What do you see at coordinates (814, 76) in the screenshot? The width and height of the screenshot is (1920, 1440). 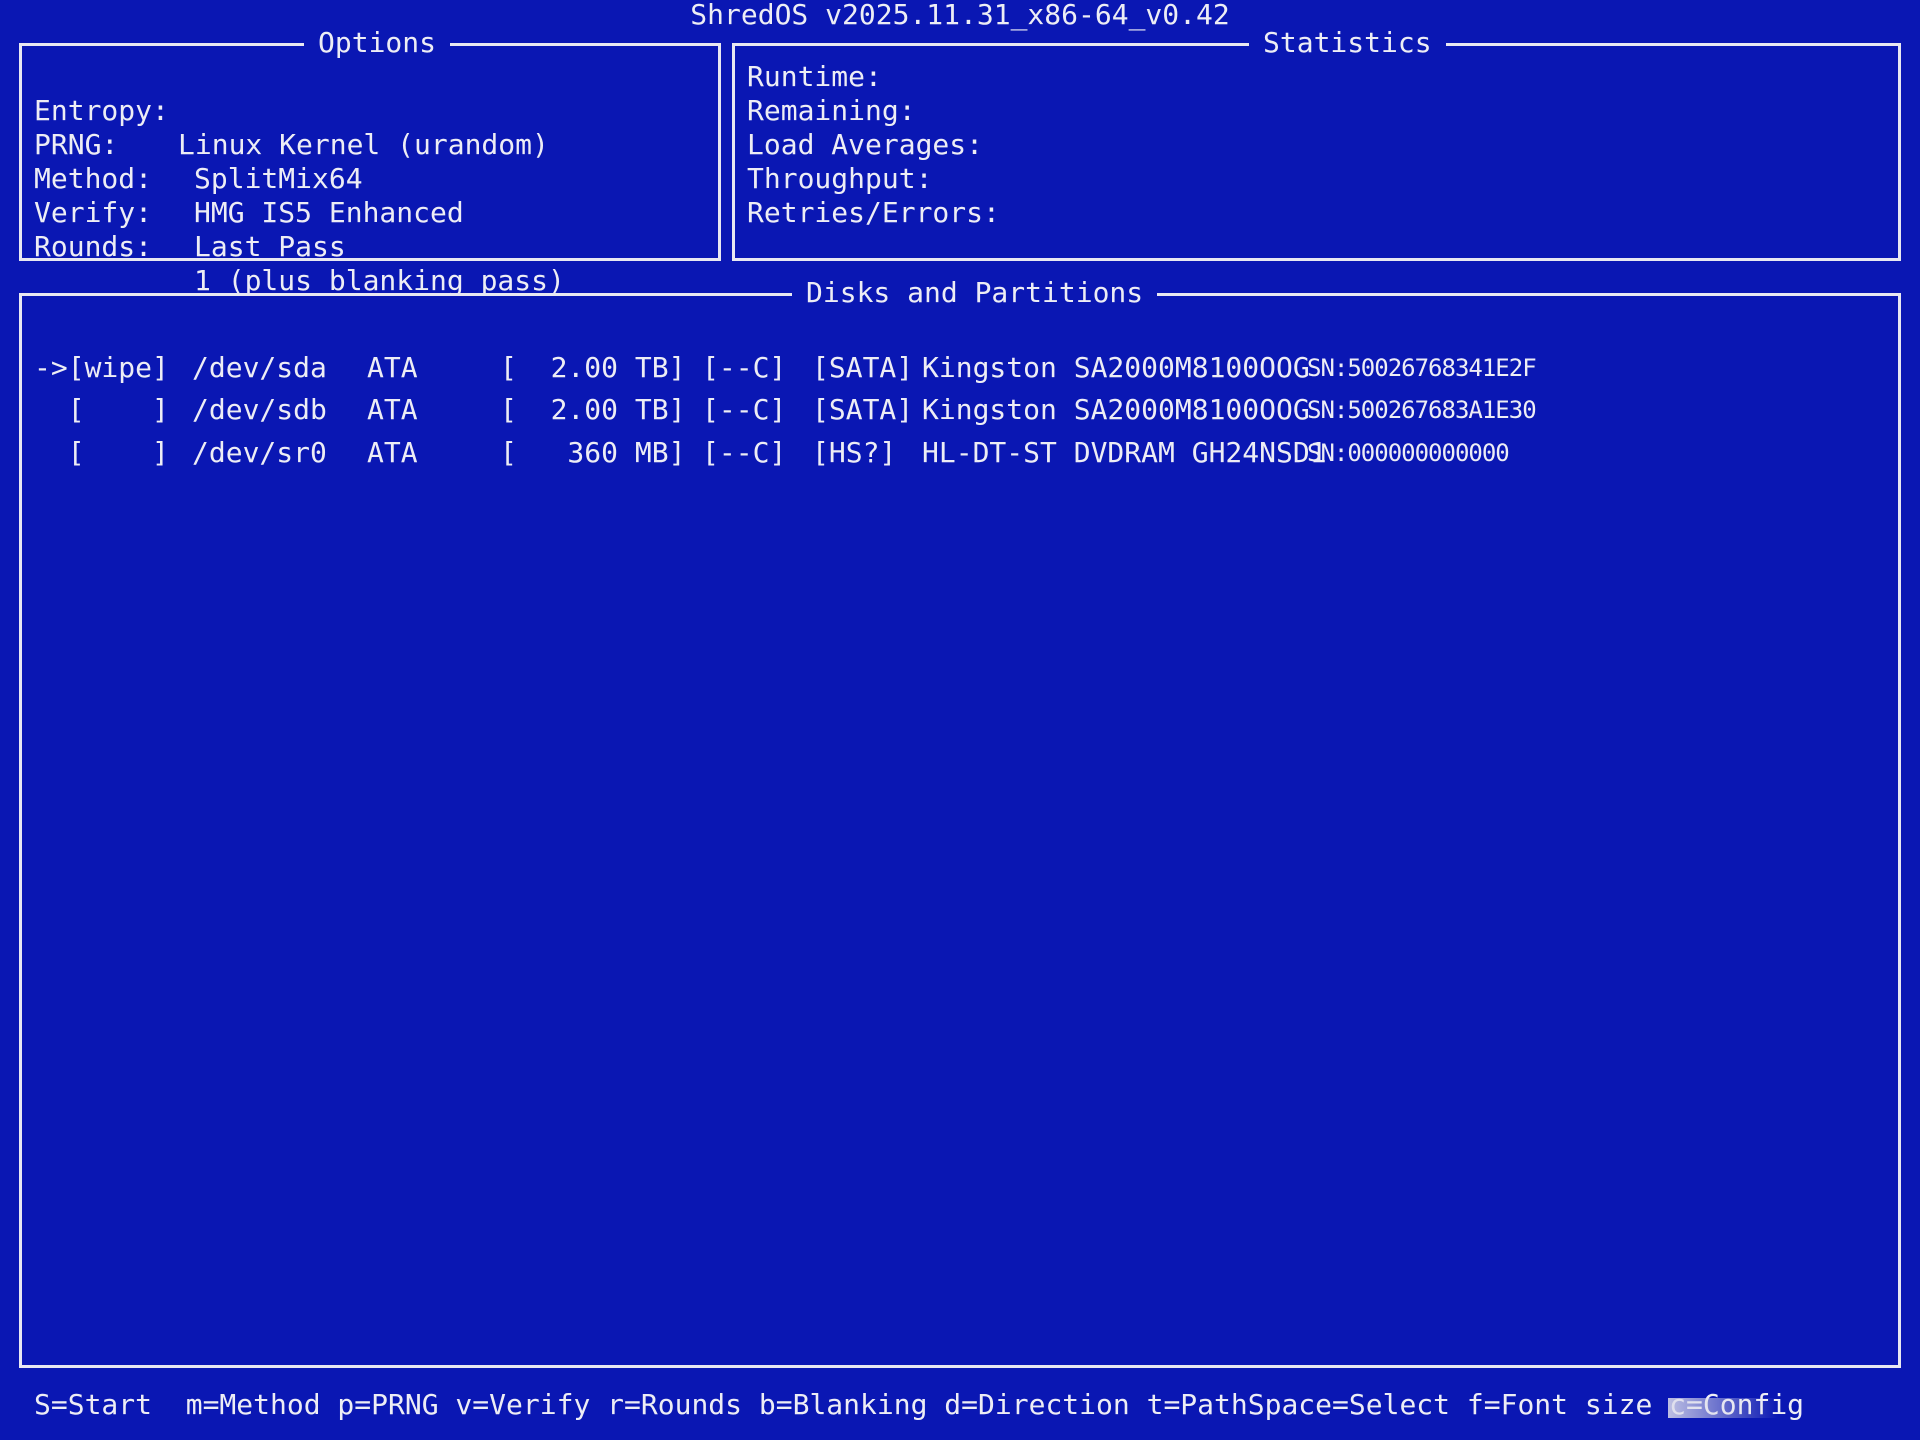 I see `stat-runtime: Runtime:` at bounding box center [814, 76].